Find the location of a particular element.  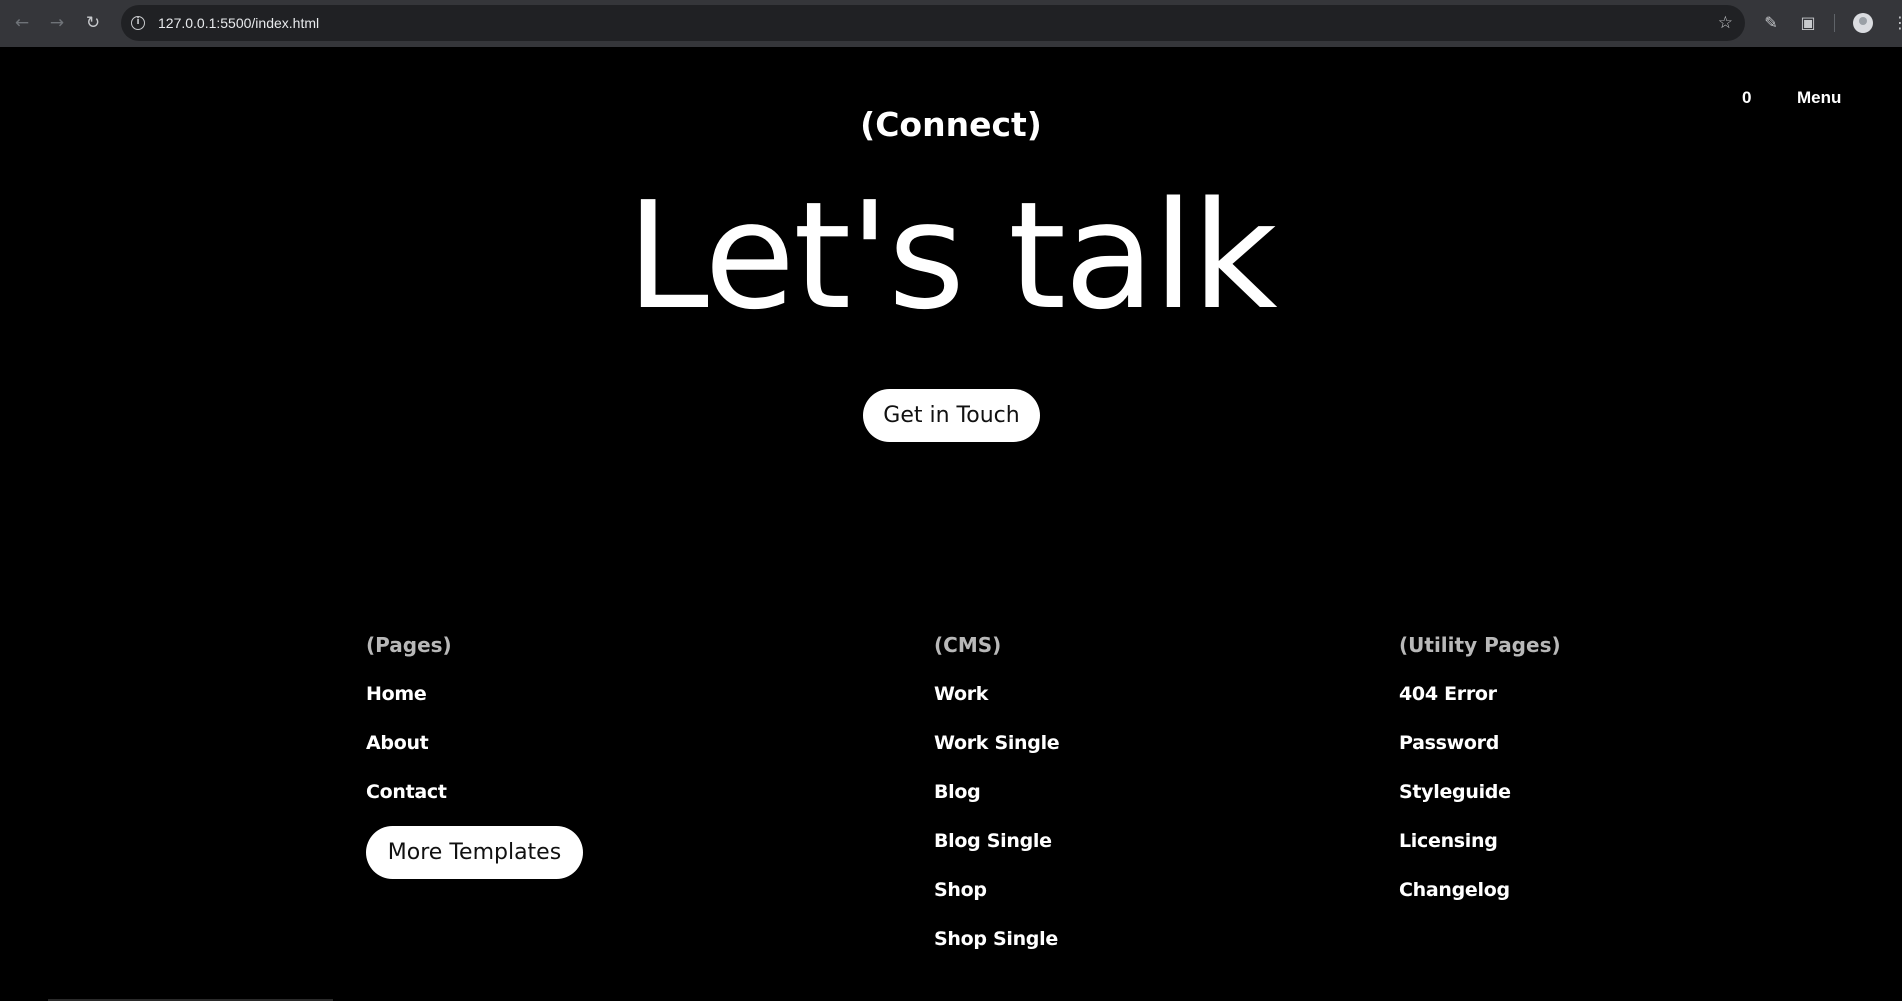

footer-link-password: Password is located at coordinates (1480, 752).